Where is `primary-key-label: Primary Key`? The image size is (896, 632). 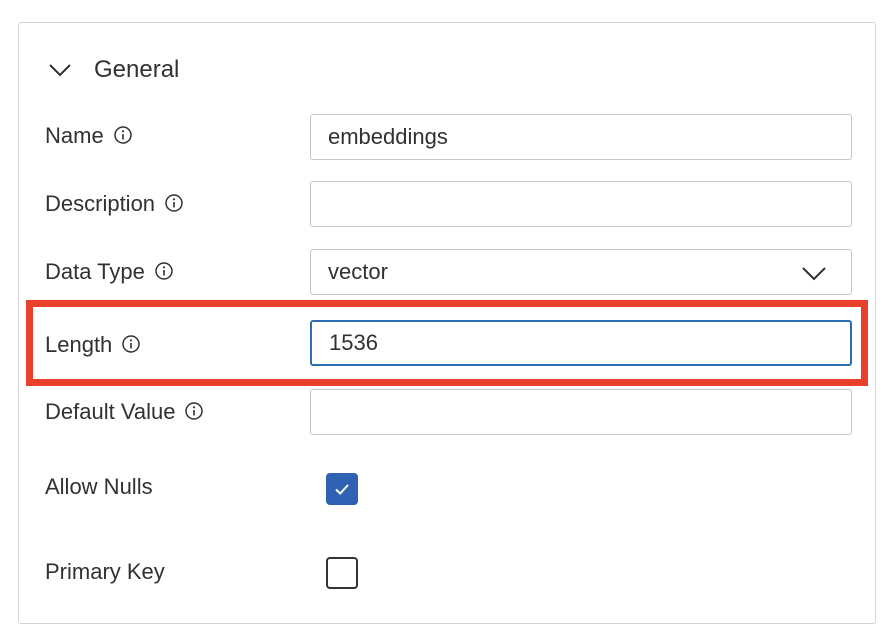
primary-key-label: Primary Key is located at coordinates (105, 572).